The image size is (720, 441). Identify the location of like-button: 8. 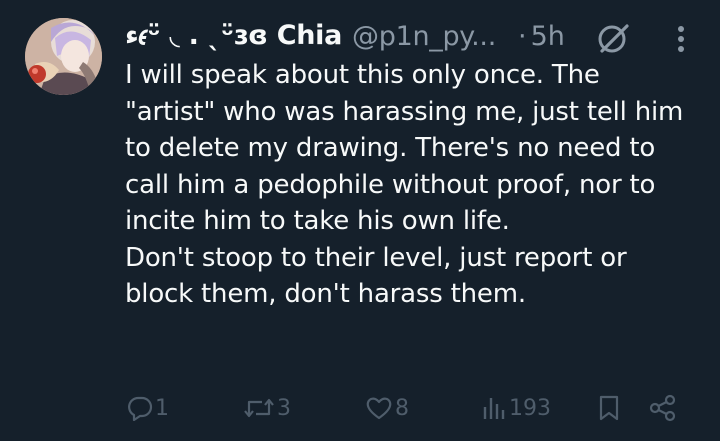
(387, 408).